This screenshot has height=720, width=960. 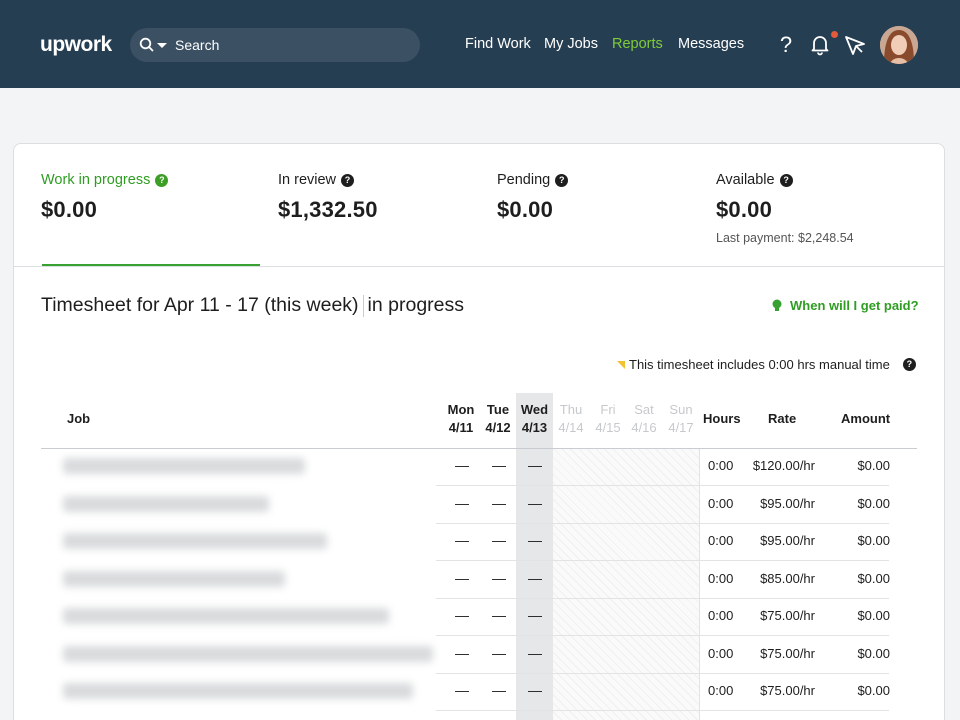 What do you see at coordinates (866, 418) in the screenshot?
I see `column-header-amount: Amount` at bounding box center [866, 418].